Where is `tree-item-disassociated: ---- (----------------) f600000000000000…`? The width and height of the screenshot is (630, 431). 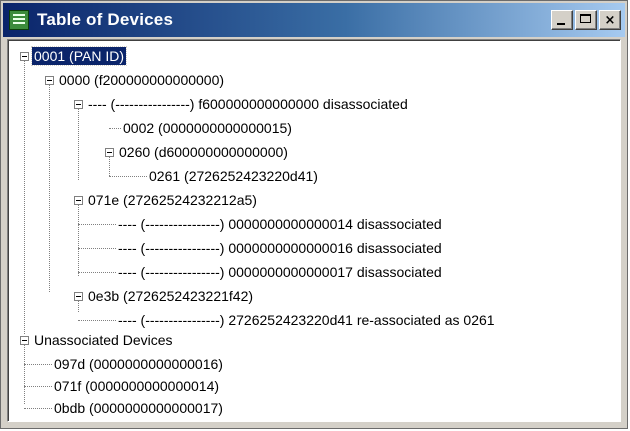 tree-item-disassociated: ---- (----------------) f600000000000000… is located at coordinates (242, 104).